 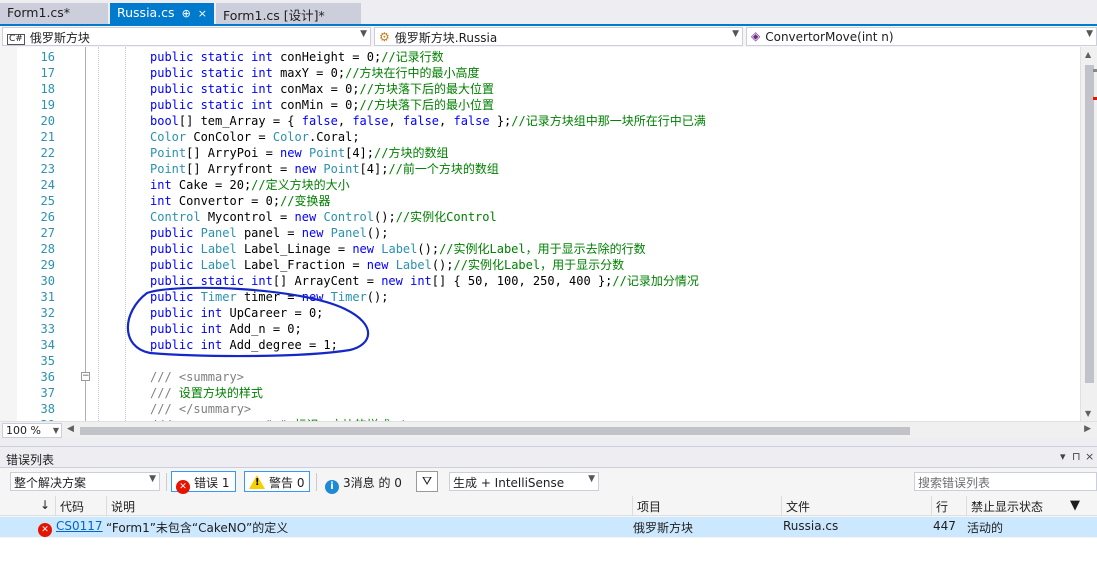 What do you see at coordinates (369, 506) in the screenshot?
I see `column-description: 说明` at bounding box center [369, 506].